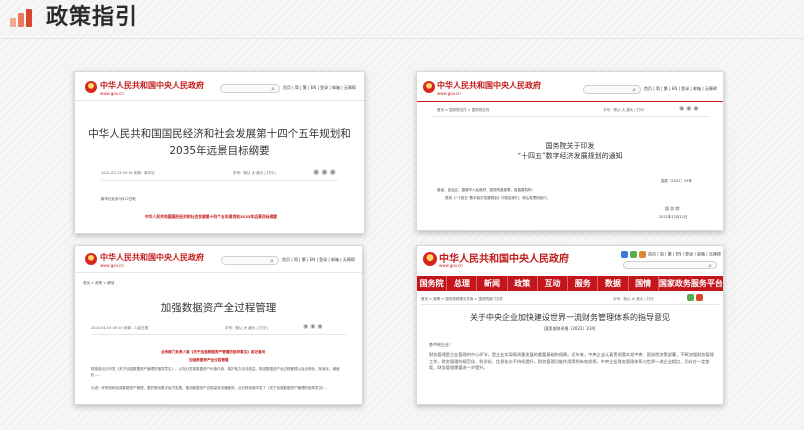 The height and width of the screenshot is (430, 804). Describe the element at coordinates (462, 299) in the screenshot. I see `breadcrumb: 首页 > 政策 > 国务院政策文件库 > 国务院部门文件` at that location.